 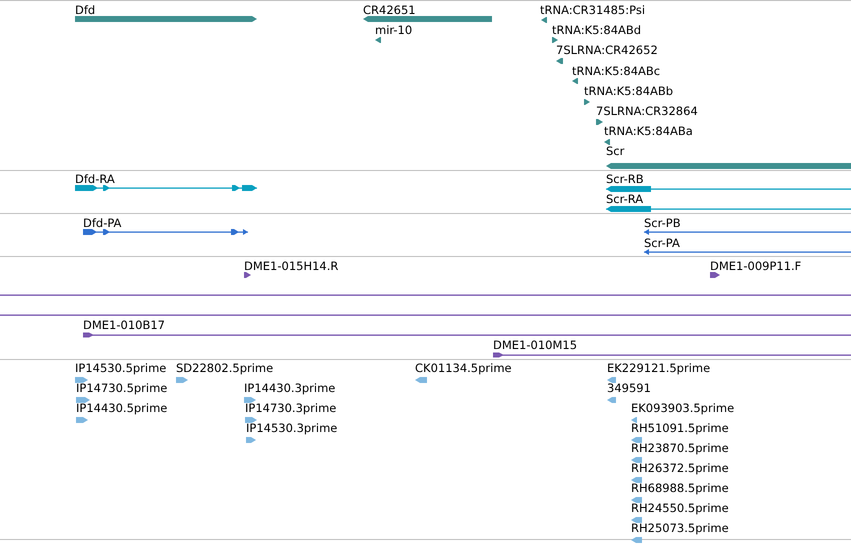 What do you see at coordinates (680, 448) in the screenshot?
I see `feature-label: RH23870.5prime` at bounding box center [680, 448].